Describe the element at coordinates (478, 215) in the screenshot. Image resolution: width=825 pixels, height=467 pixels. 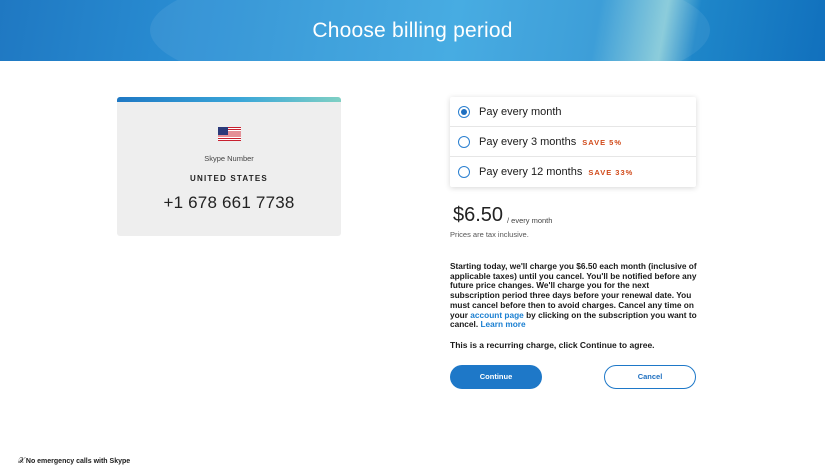
I see `price-amount: $6.50` at that location.